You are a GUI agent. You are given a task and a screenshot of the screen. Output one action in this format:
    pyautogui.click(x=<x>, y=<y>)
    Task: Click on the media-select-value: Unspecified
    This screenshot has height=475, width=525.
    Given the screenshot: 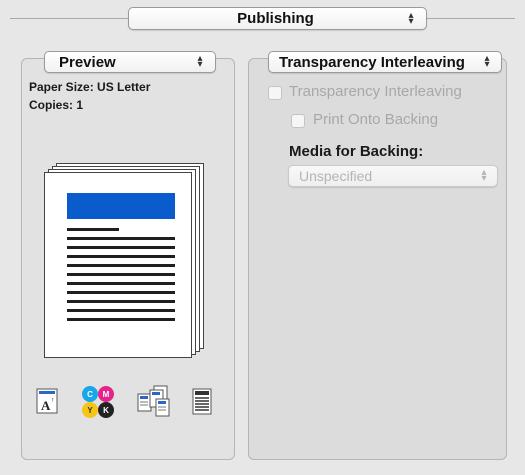 What is the action you would take?
    pyautogui.click(x=336, y=176)
    